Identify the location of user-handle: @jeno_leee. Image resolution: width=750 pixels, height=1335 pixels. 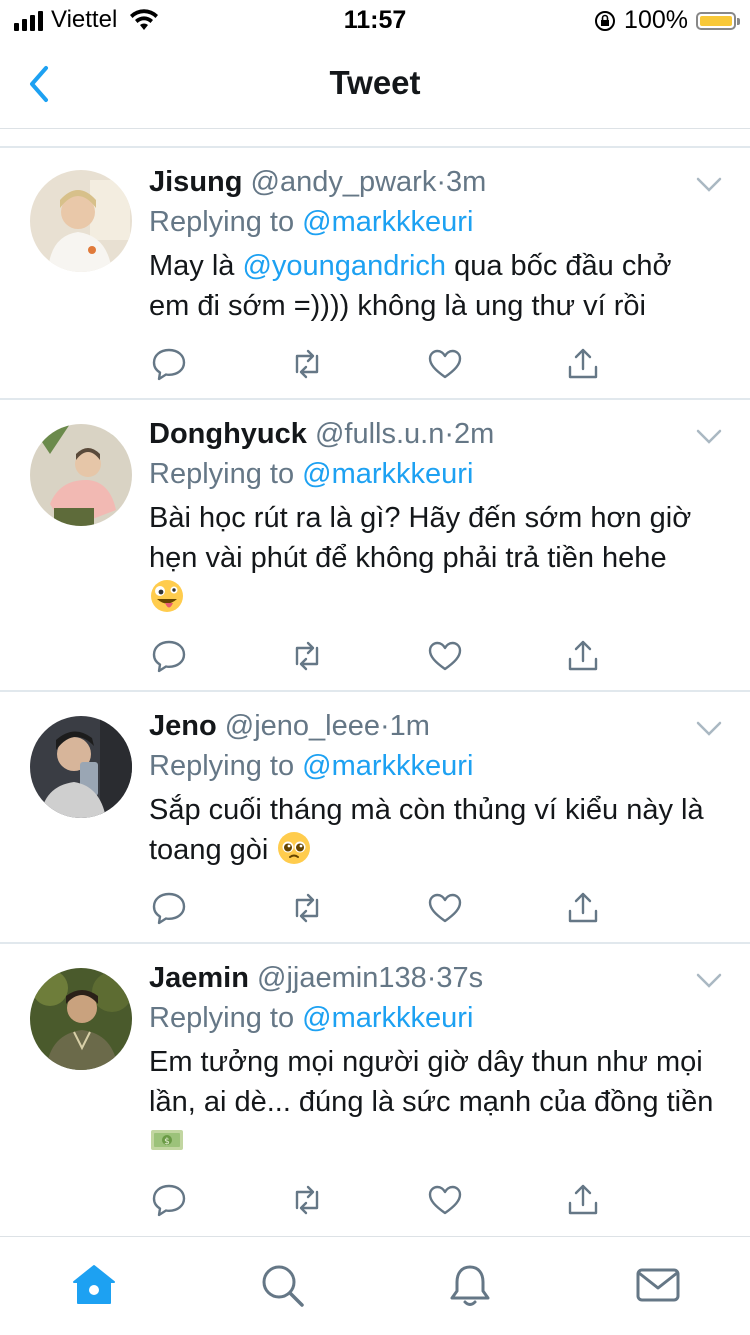
(302, 726).